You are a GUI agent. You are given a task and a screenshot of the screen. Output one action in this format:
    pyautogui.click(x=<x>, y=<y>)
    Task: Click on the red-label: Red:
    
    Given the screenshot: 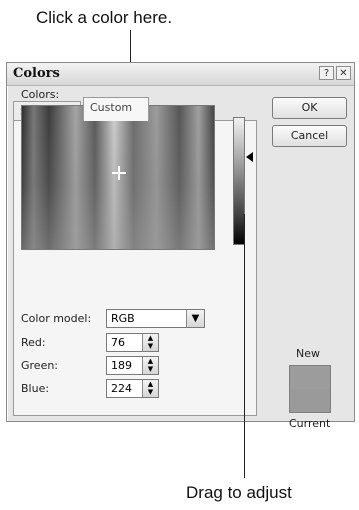 What is the action you would take?
    pyautogui.click(x=33, y=342)
    